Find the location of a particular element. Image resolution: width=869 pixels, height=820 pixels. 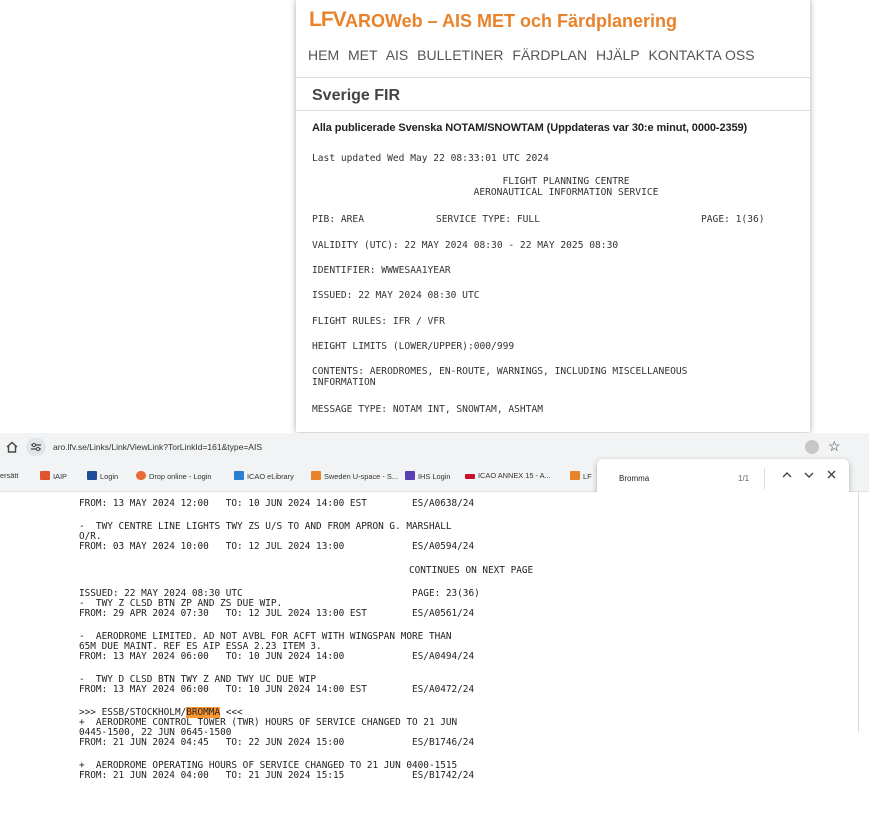

page-number: PAGE: 1(36) is located at coordinates (733, 219).